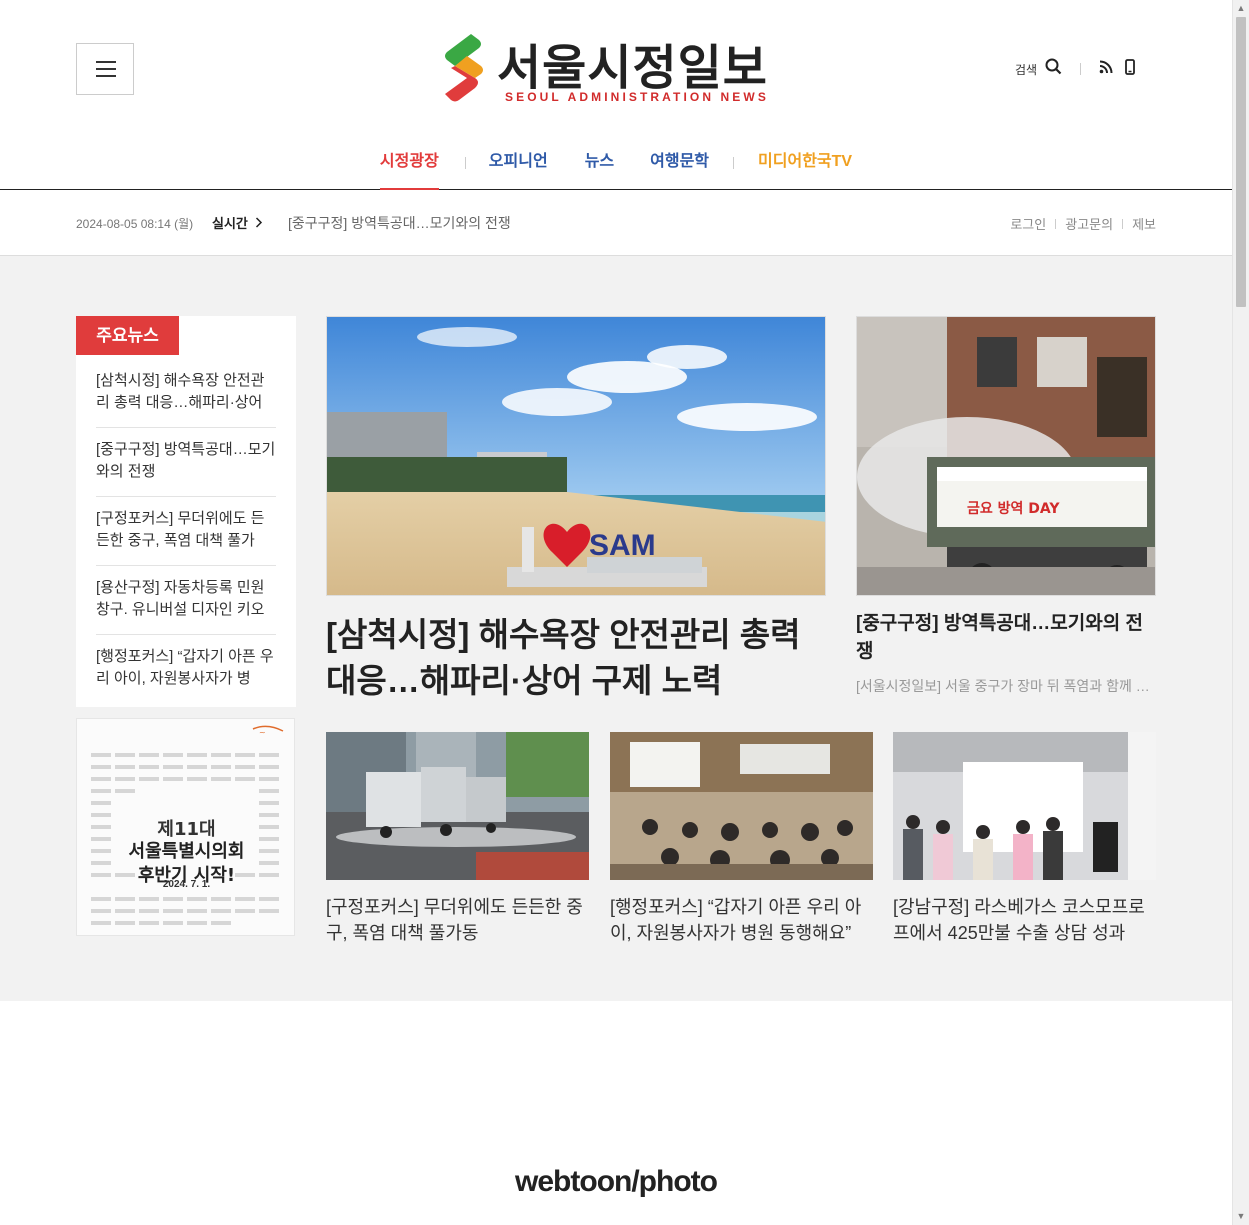  I want to click on section-title: webtoon/photo, so click(616, 1181).